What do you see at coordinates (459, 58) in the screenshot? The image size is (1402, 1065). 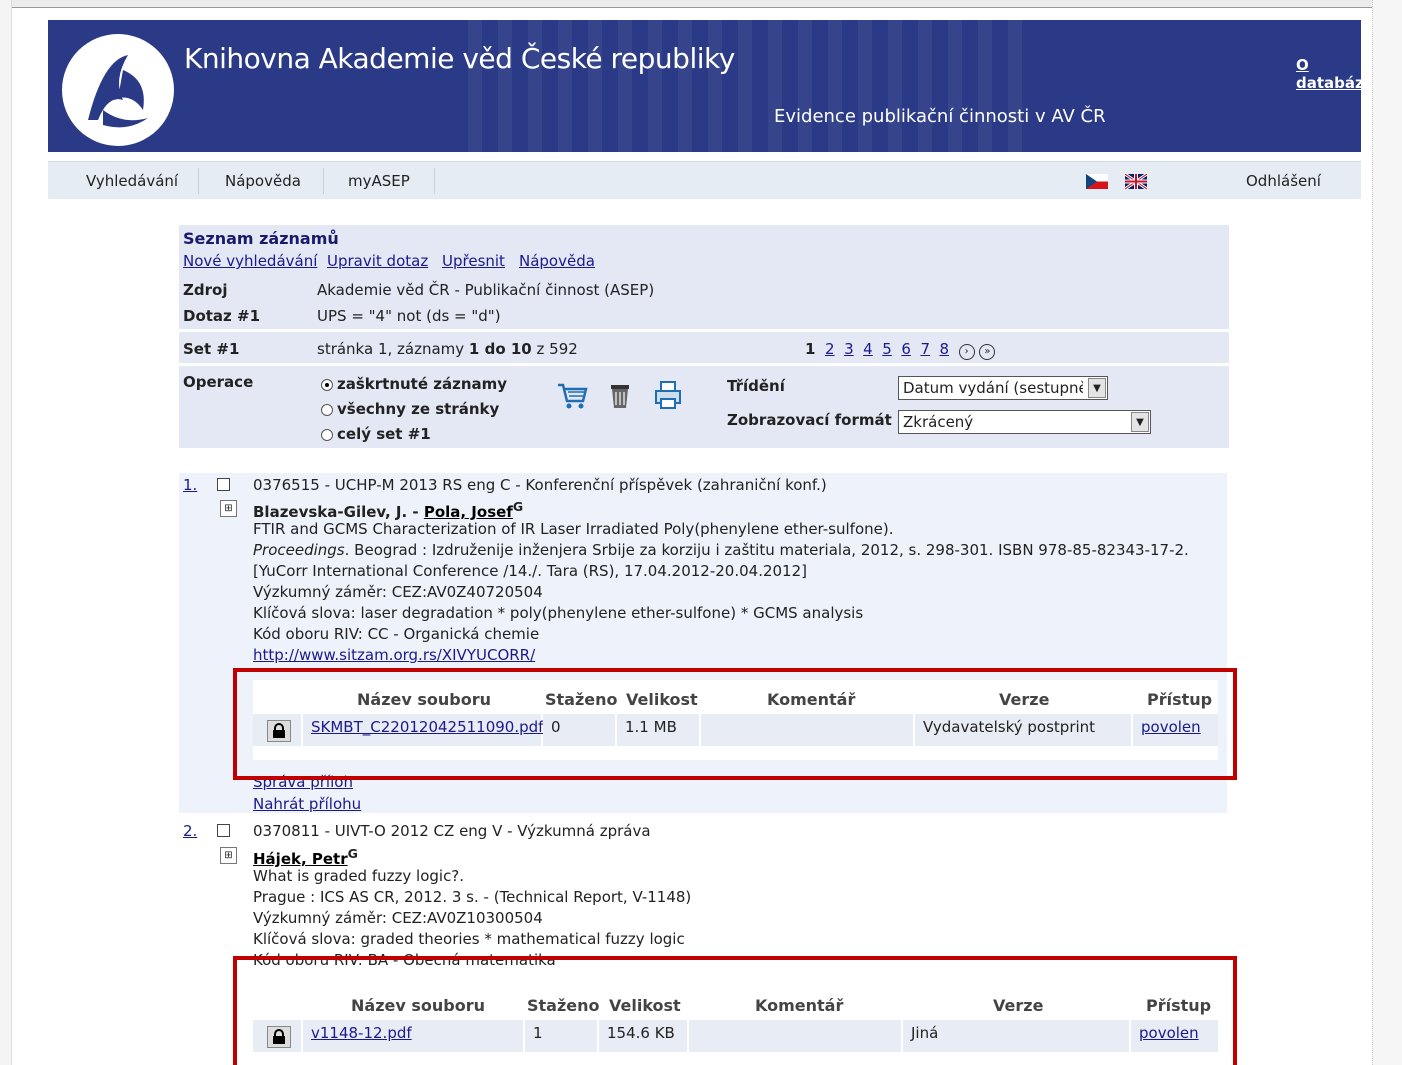 I see `page-title: Knihovna Akademie věd České republiky` at bounding box center [459, 58].